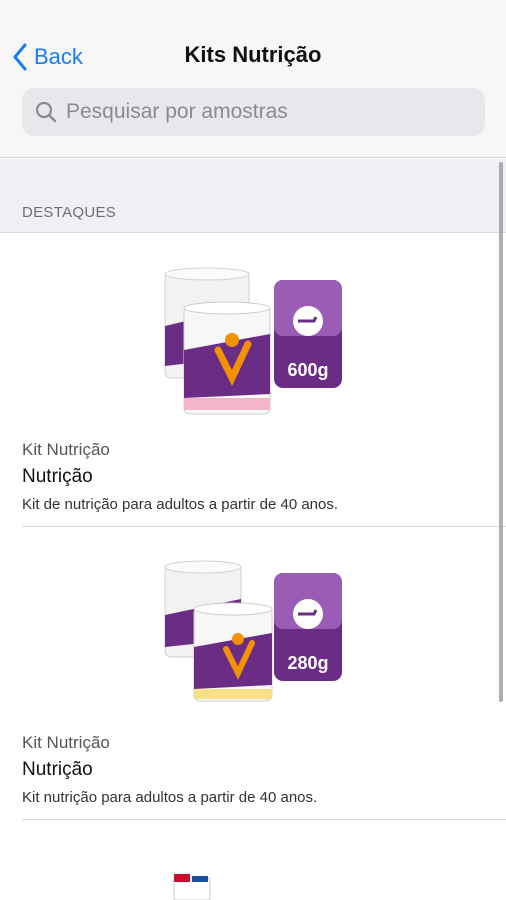  What do you see at coordinates (266, 112) in the screenshot?
I see `search-input` at bounding box center [266, 112].